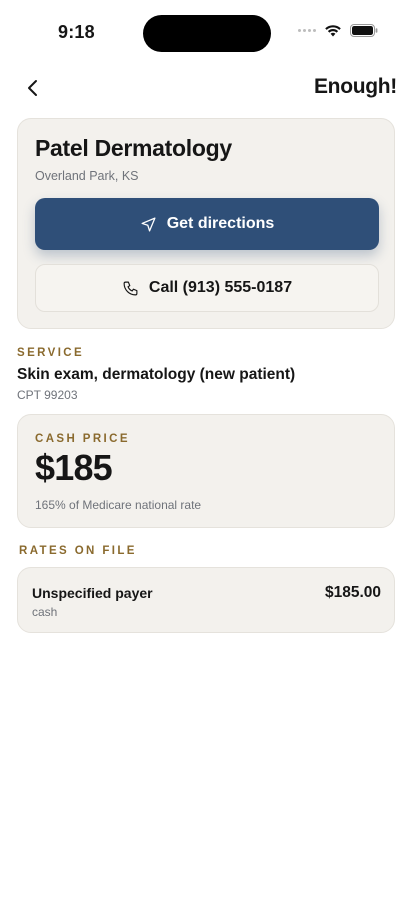  What do you see at coordinates (51, 353) in the screenshot?
I see `service-section-label: SERVICE` at bounding box center [51, 353].